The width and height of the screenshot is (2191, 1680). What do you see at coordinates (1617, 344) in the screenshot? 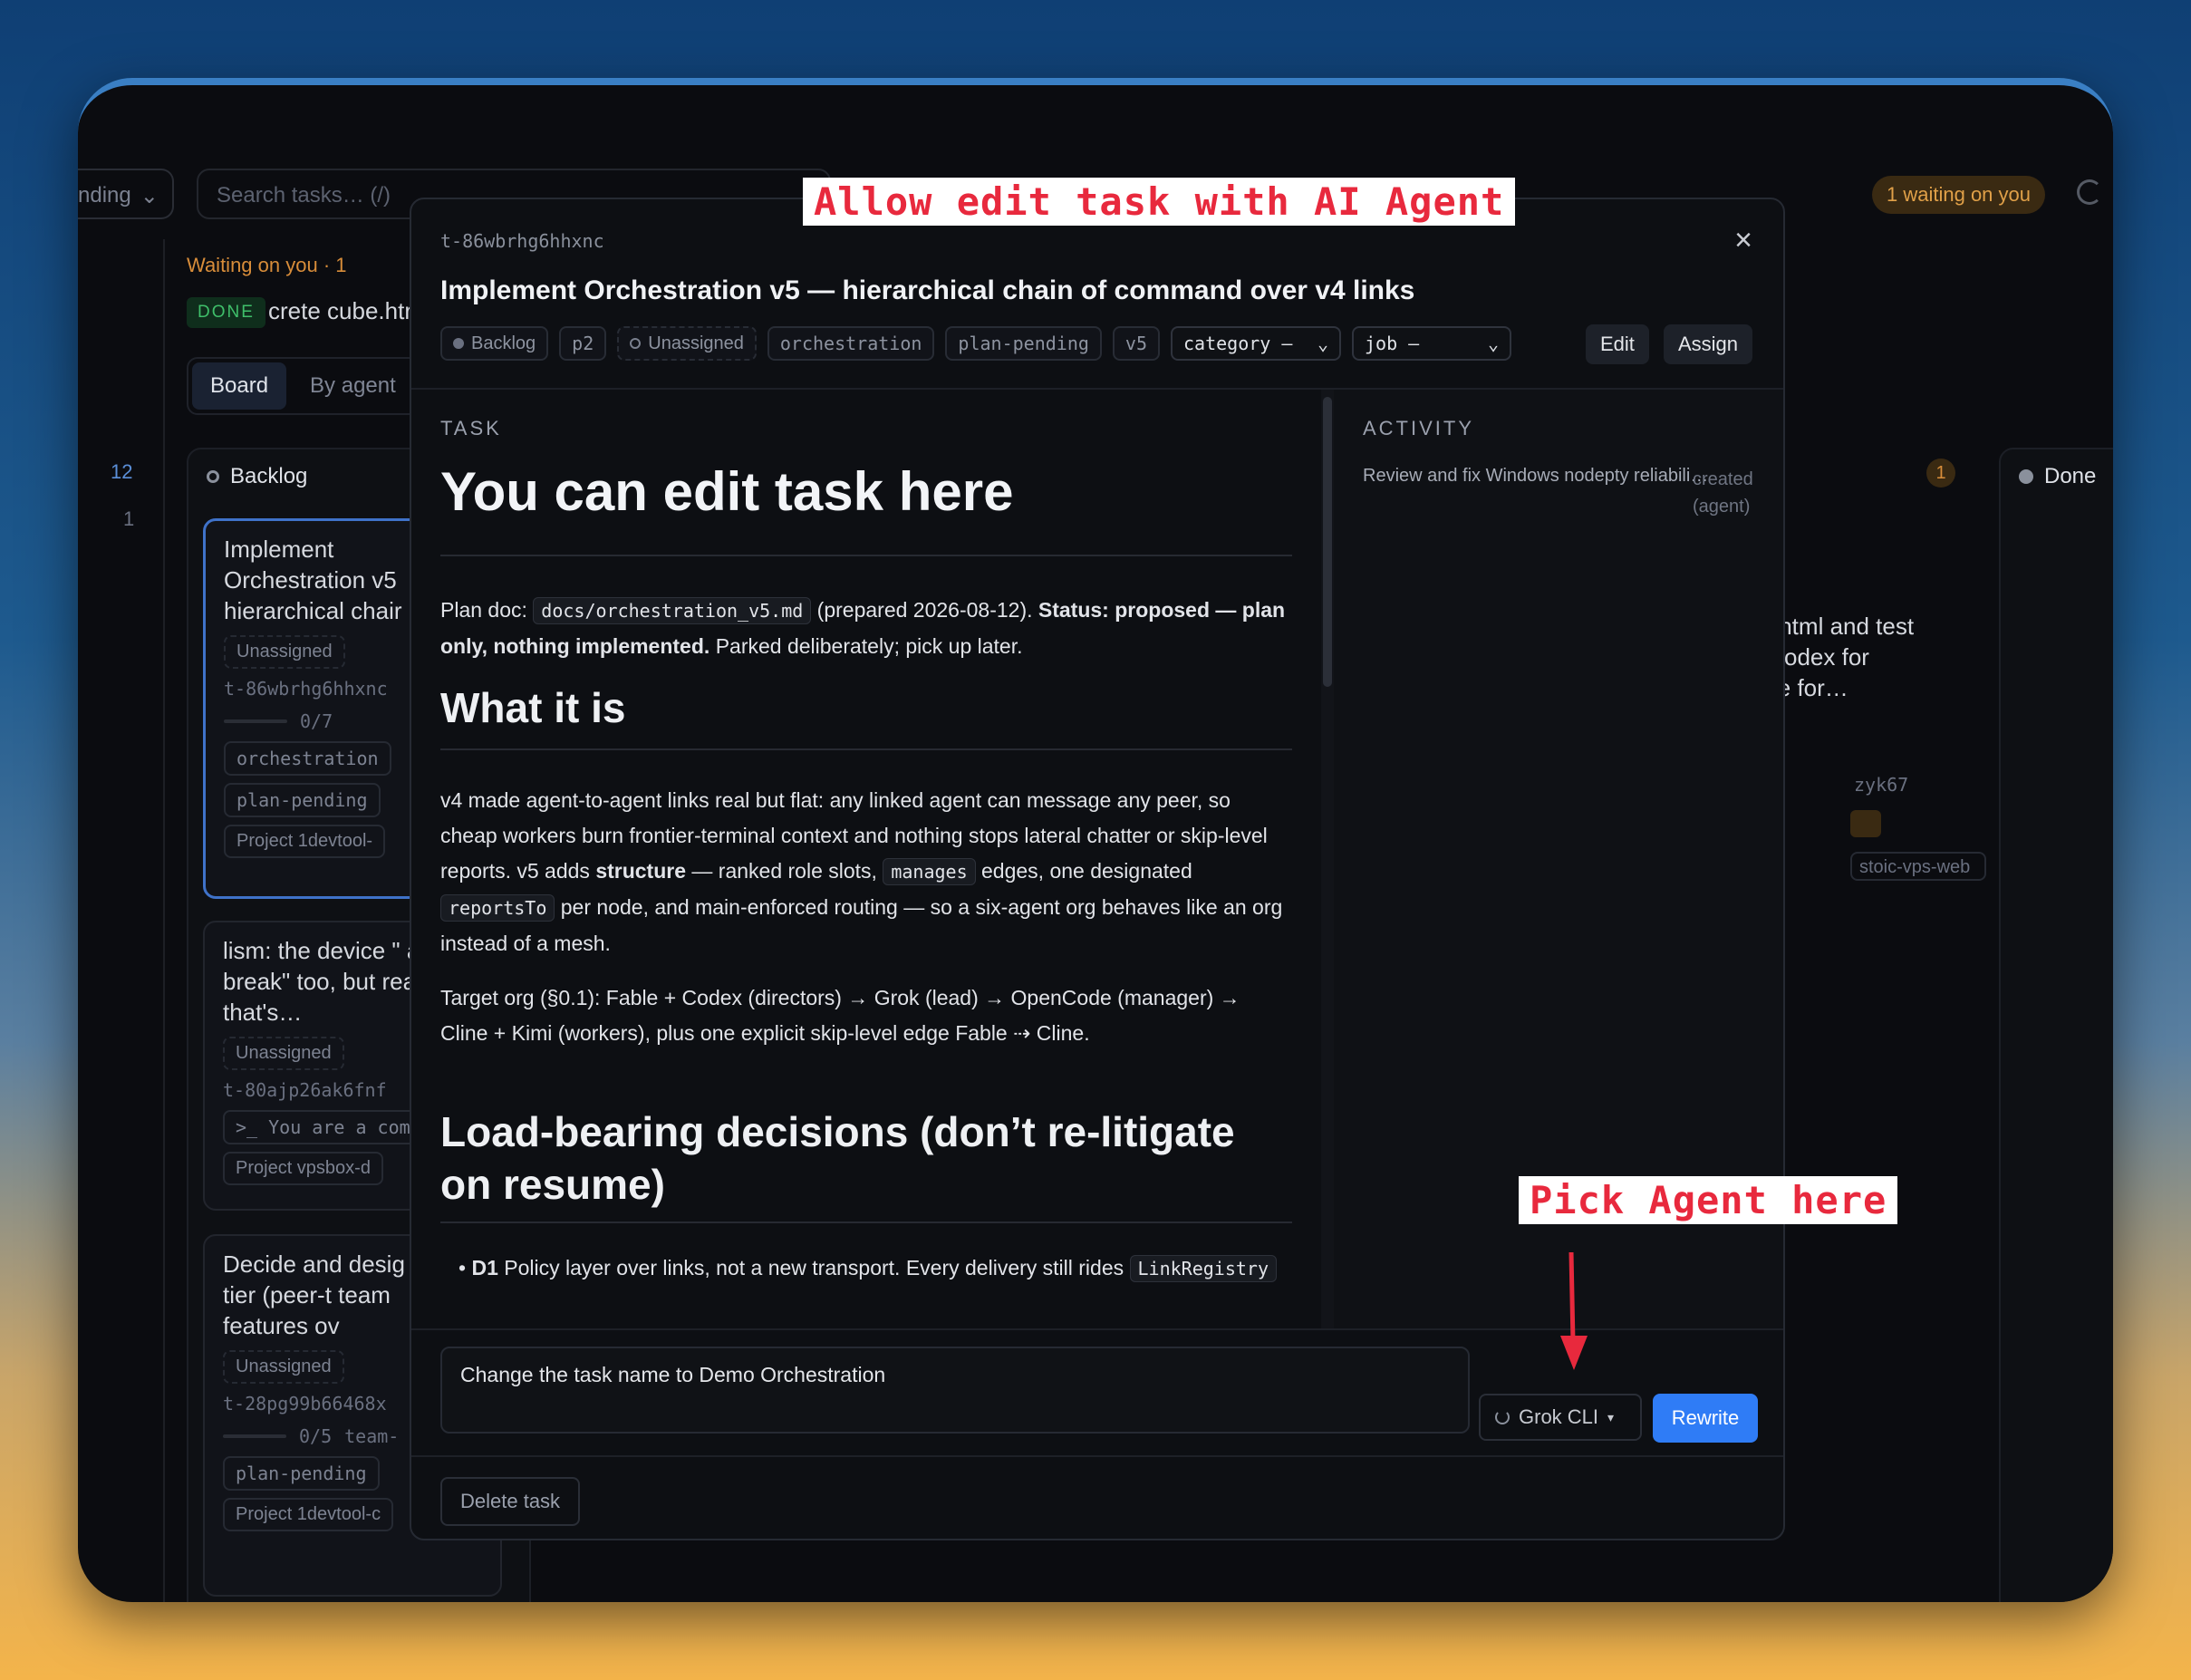
I see `edit-button: Edit` at bounding box center [1617, 344].